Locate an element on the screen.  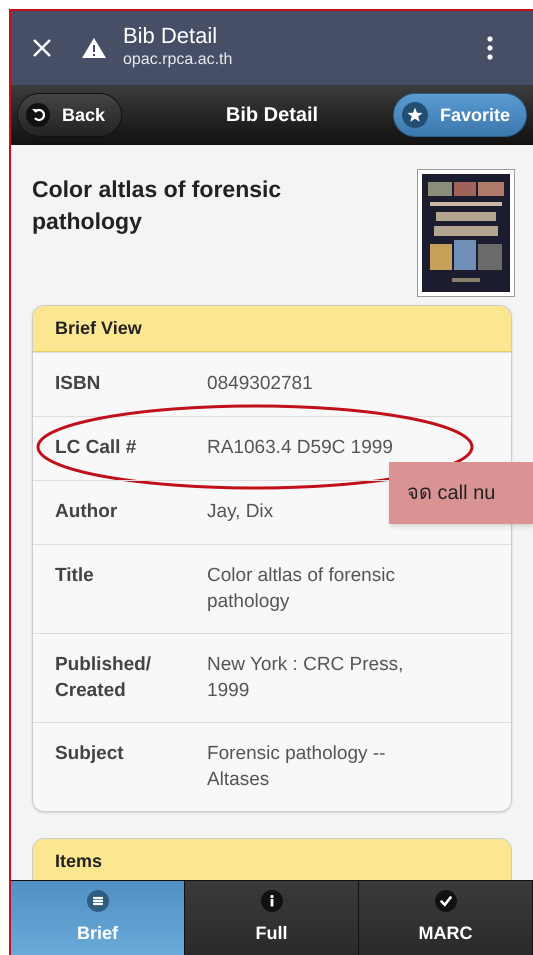
field-value: RA1063.4 D59C 1999 is located at coordinates (300, 448).